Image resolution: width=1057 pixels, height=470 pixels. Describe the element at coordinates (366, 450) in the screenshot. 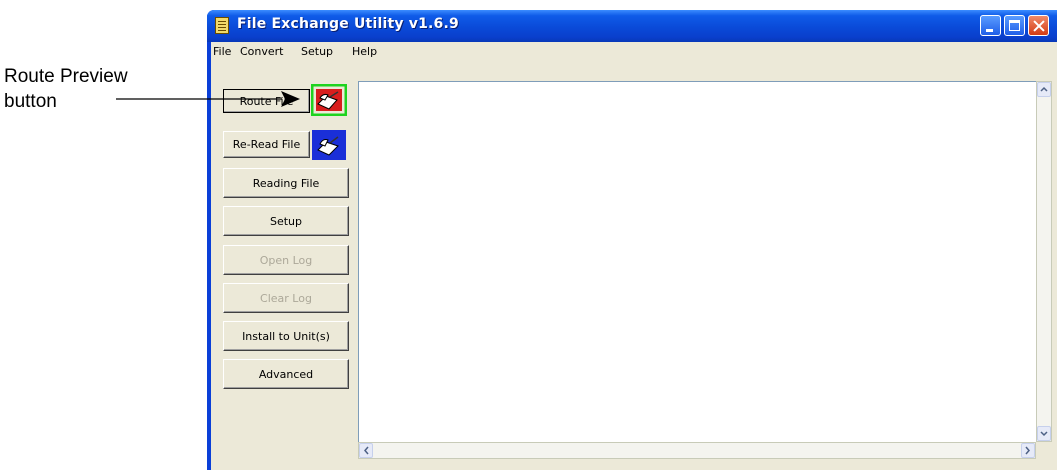

I see `scroll-left-arrow-icon` at that location.